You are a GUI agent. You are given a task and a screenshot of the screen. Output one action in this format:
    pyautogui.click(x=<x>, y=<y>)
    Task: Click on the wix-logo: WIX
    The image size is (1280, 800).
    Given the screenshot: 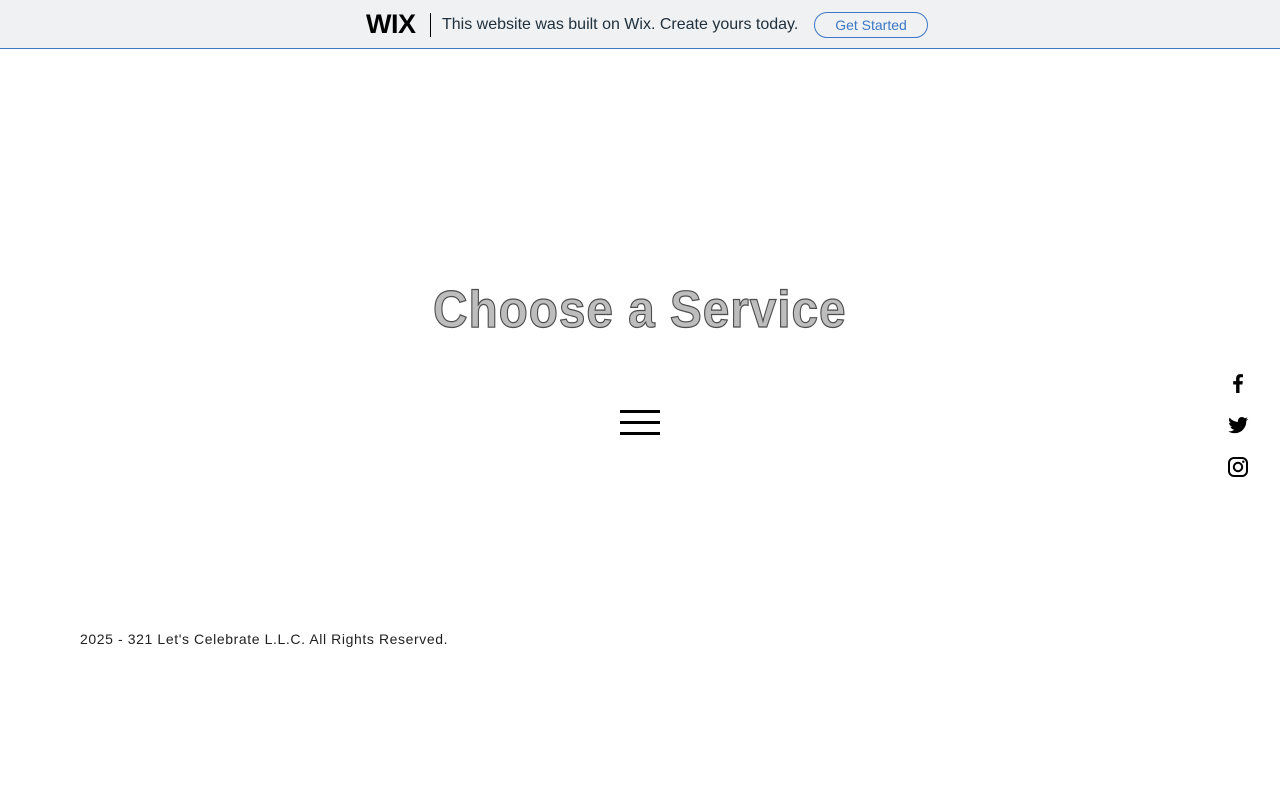 What is the action you would take?
    pyautogui.click(x=391, y=24)
    